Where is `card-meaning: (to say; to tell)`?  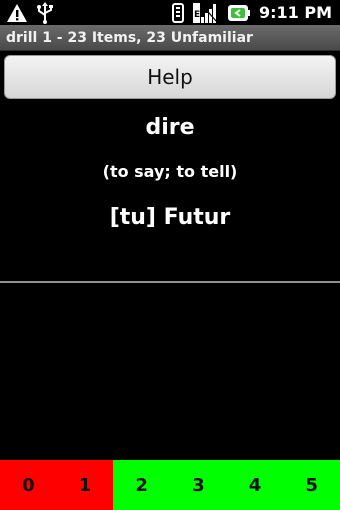 card-meaning: (to say; to tell) is located at coordinates (170, 171).